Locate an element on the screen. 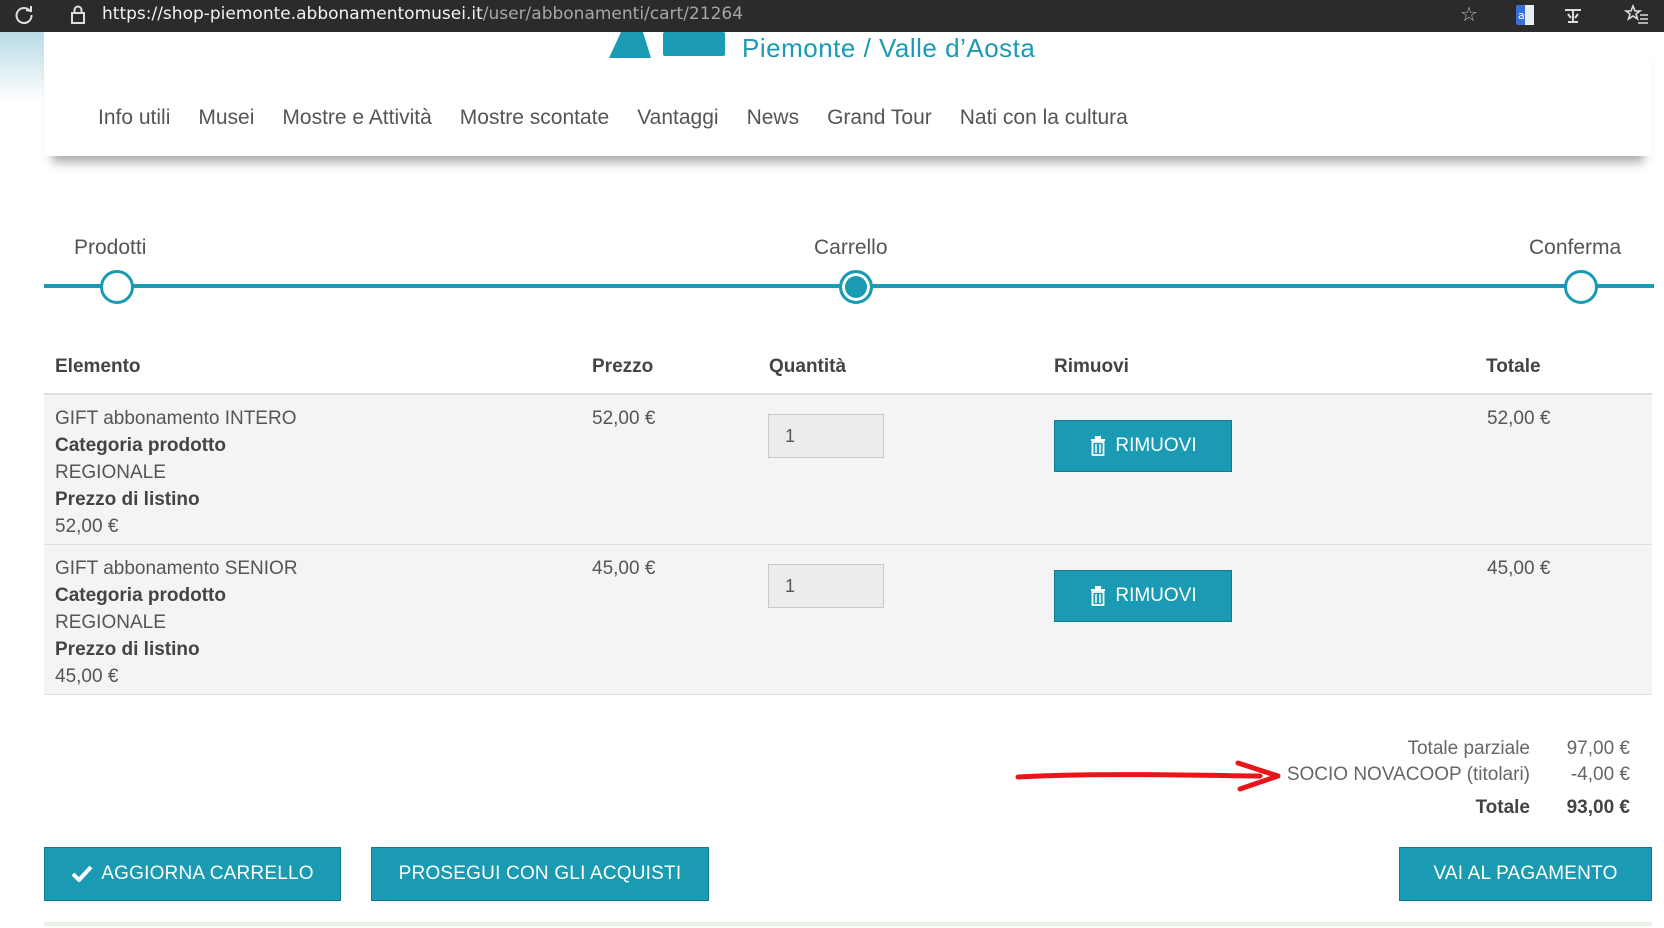  checkout-stepper: Prodotti Carrello Conferma is located at coordinates (849, 267).